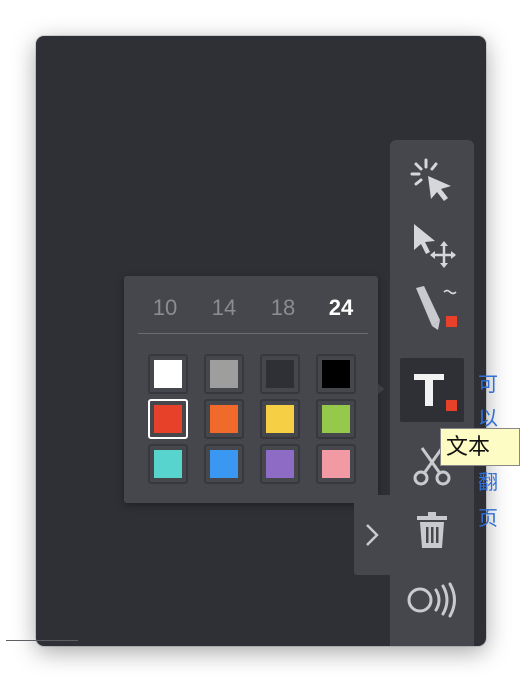  I want to click on pen-icon, so click(436, 308).